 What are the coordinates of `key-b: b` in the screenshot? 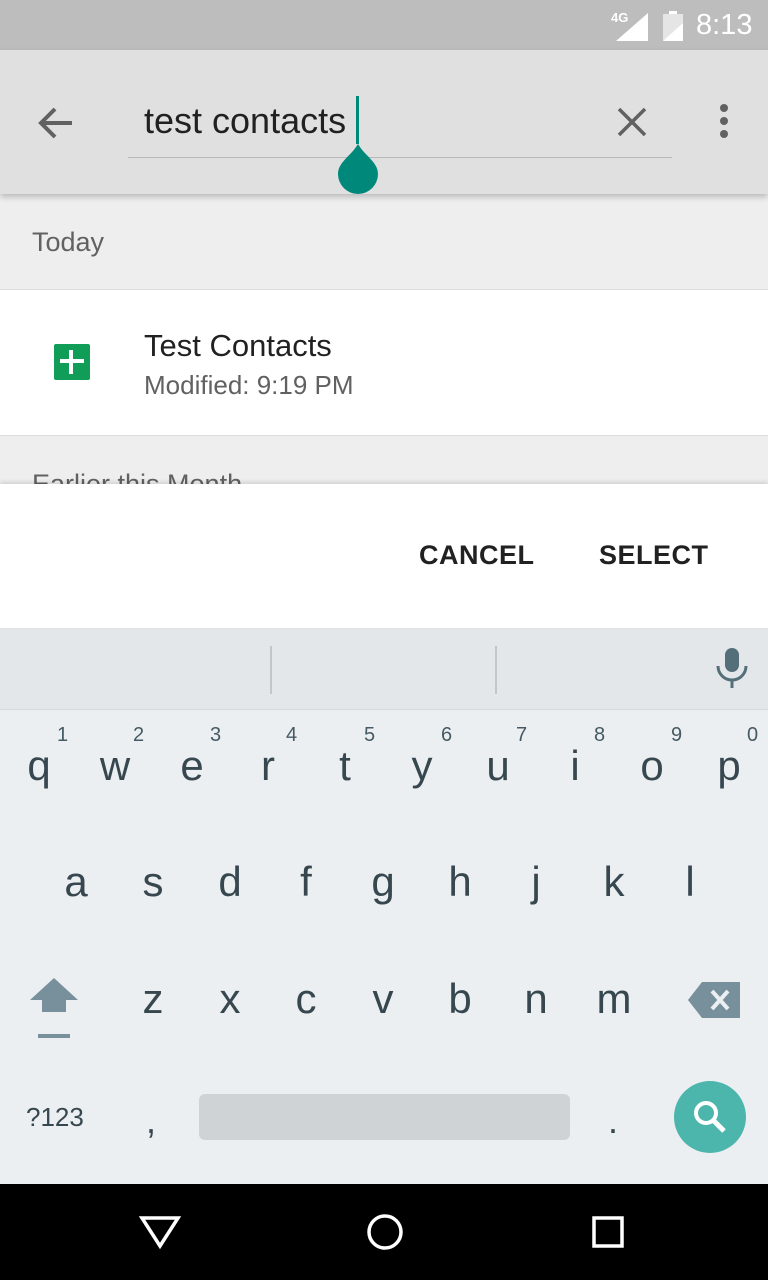 It's located at (460, 999).